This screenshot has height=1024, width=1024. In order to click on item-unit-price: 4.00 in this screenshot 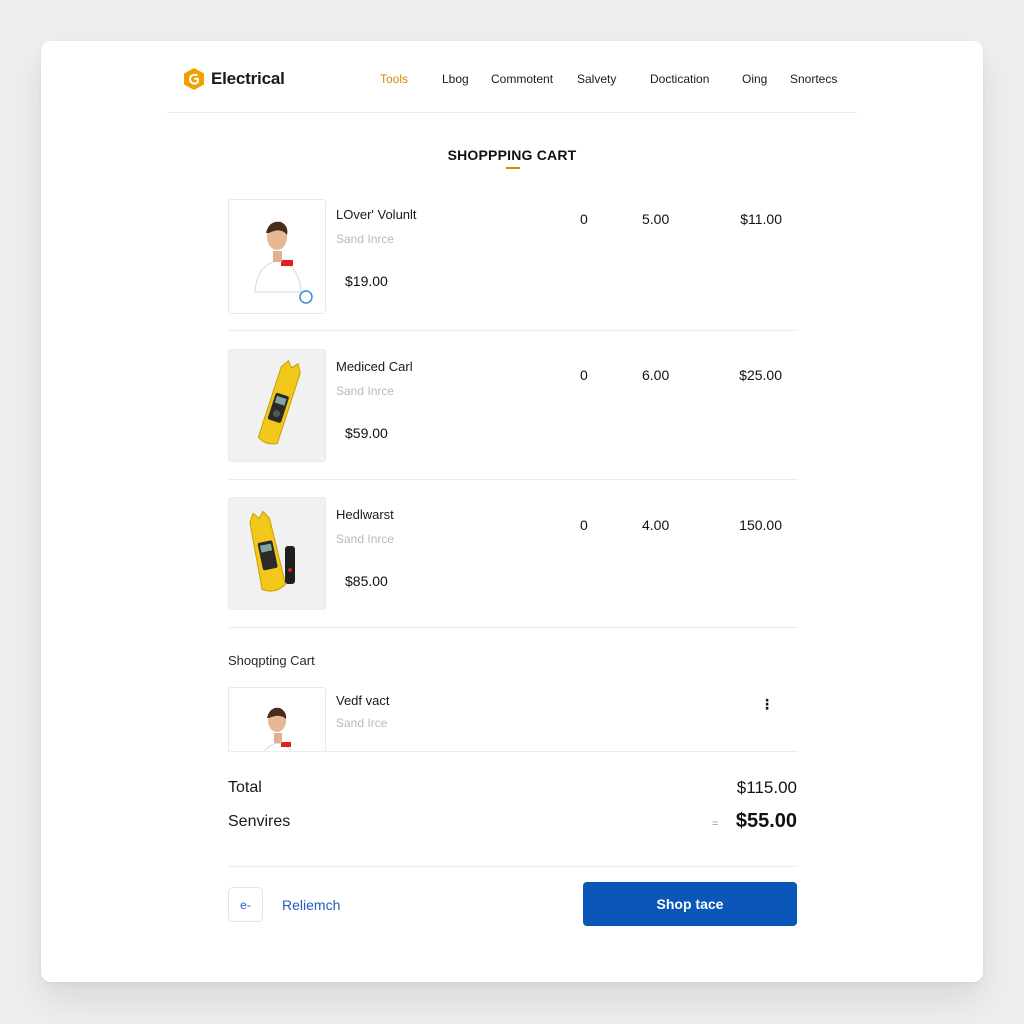, I will do `click(656, 525)`.